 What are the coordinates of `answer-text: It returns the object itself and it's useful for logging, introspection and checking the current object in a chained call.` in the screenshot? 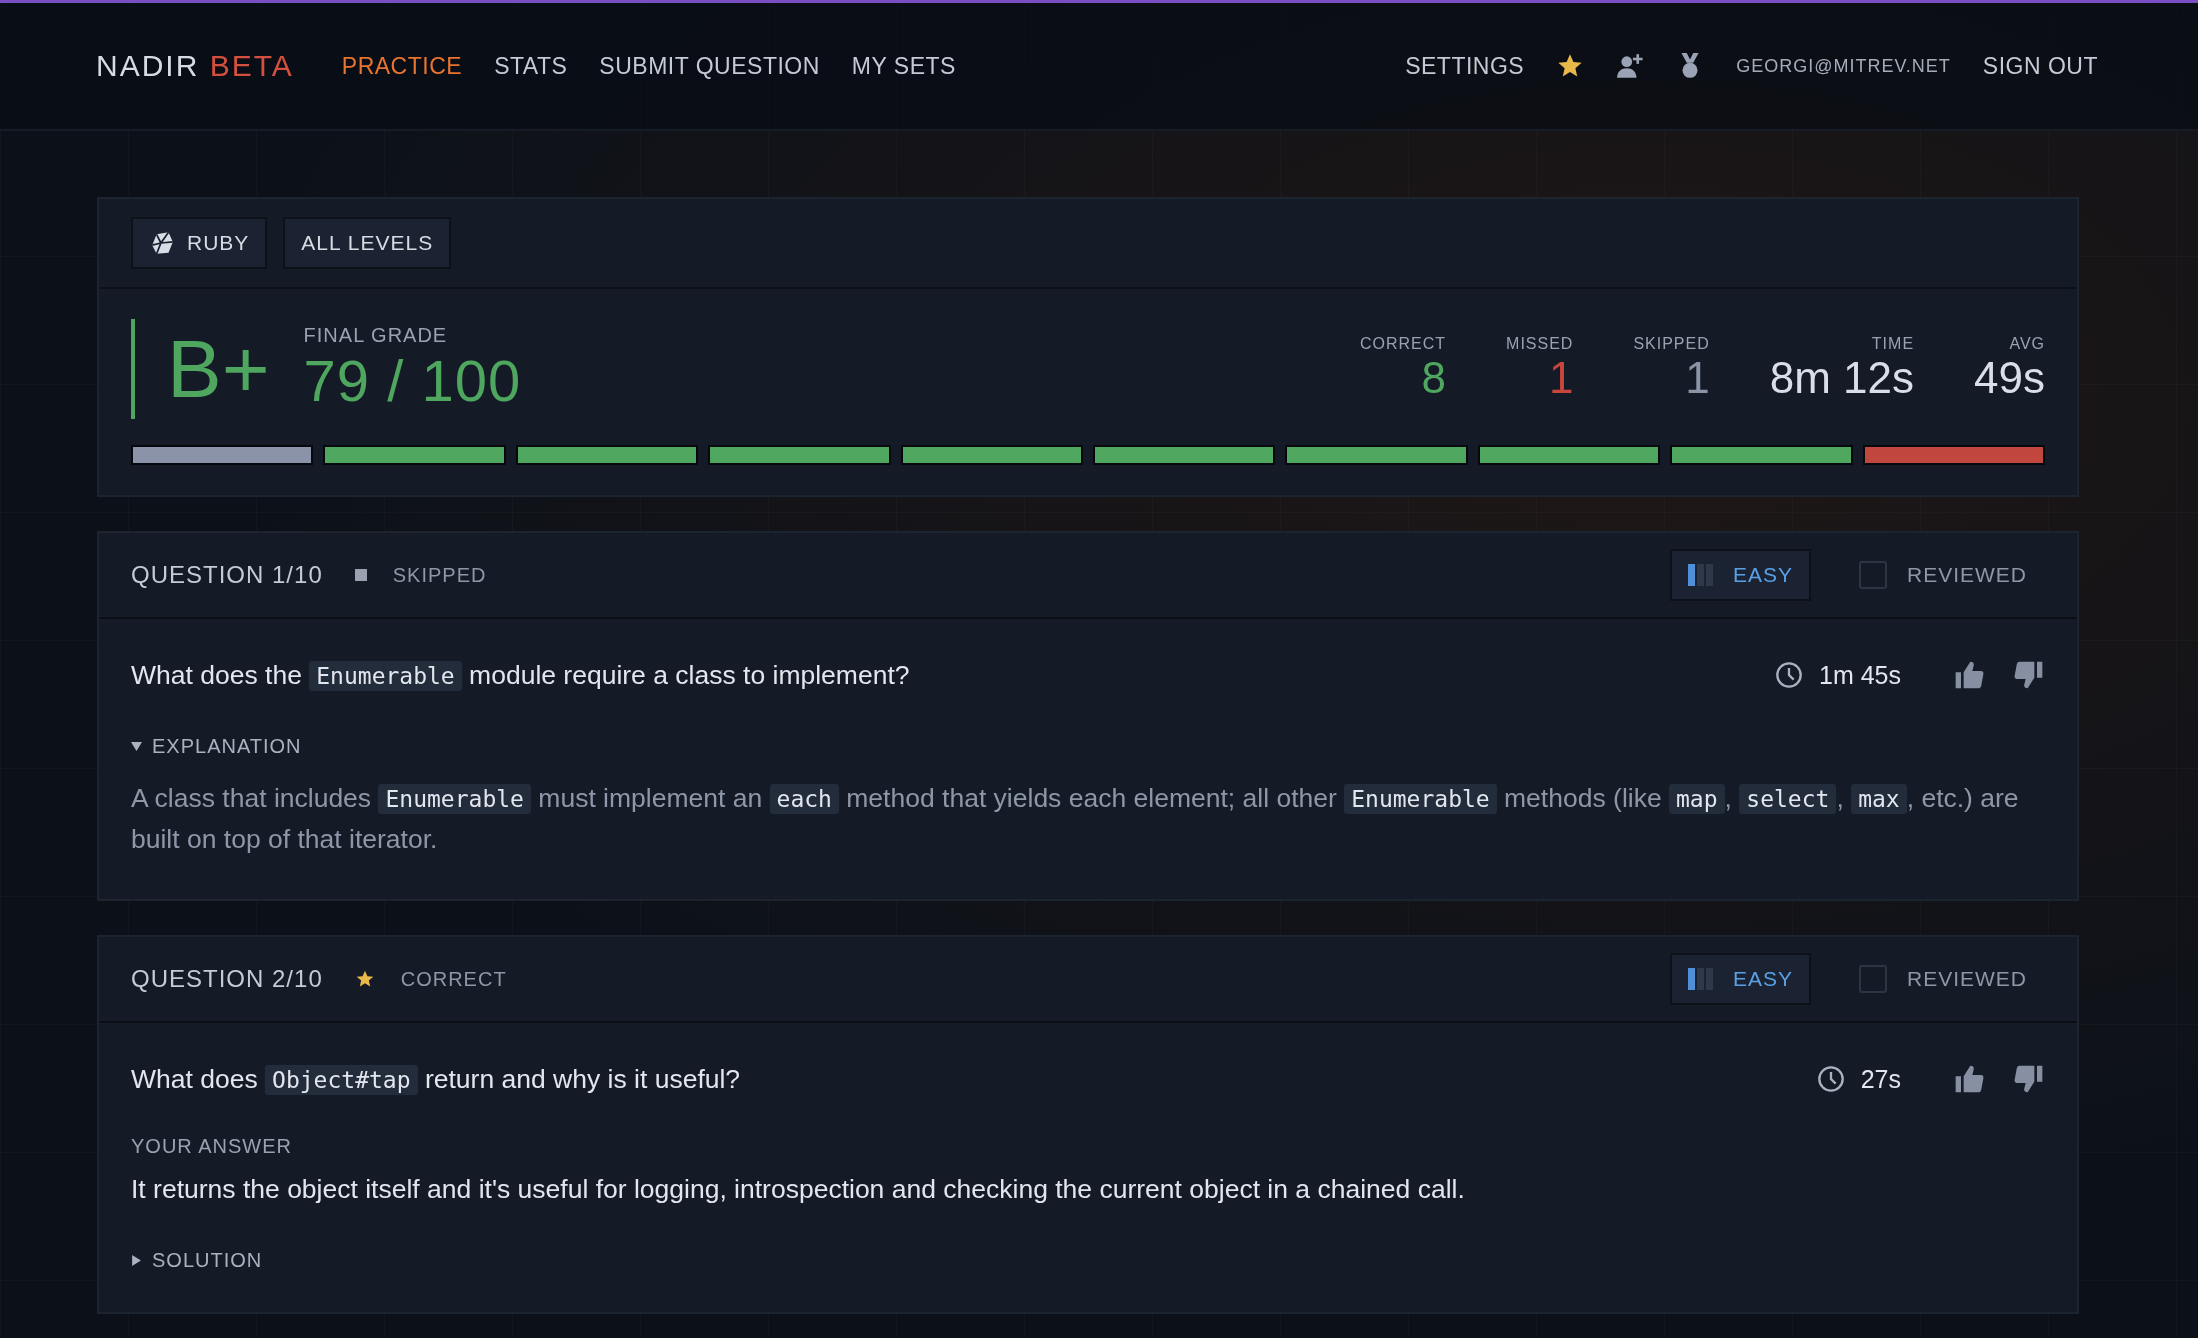 It's located at (798, 1189).